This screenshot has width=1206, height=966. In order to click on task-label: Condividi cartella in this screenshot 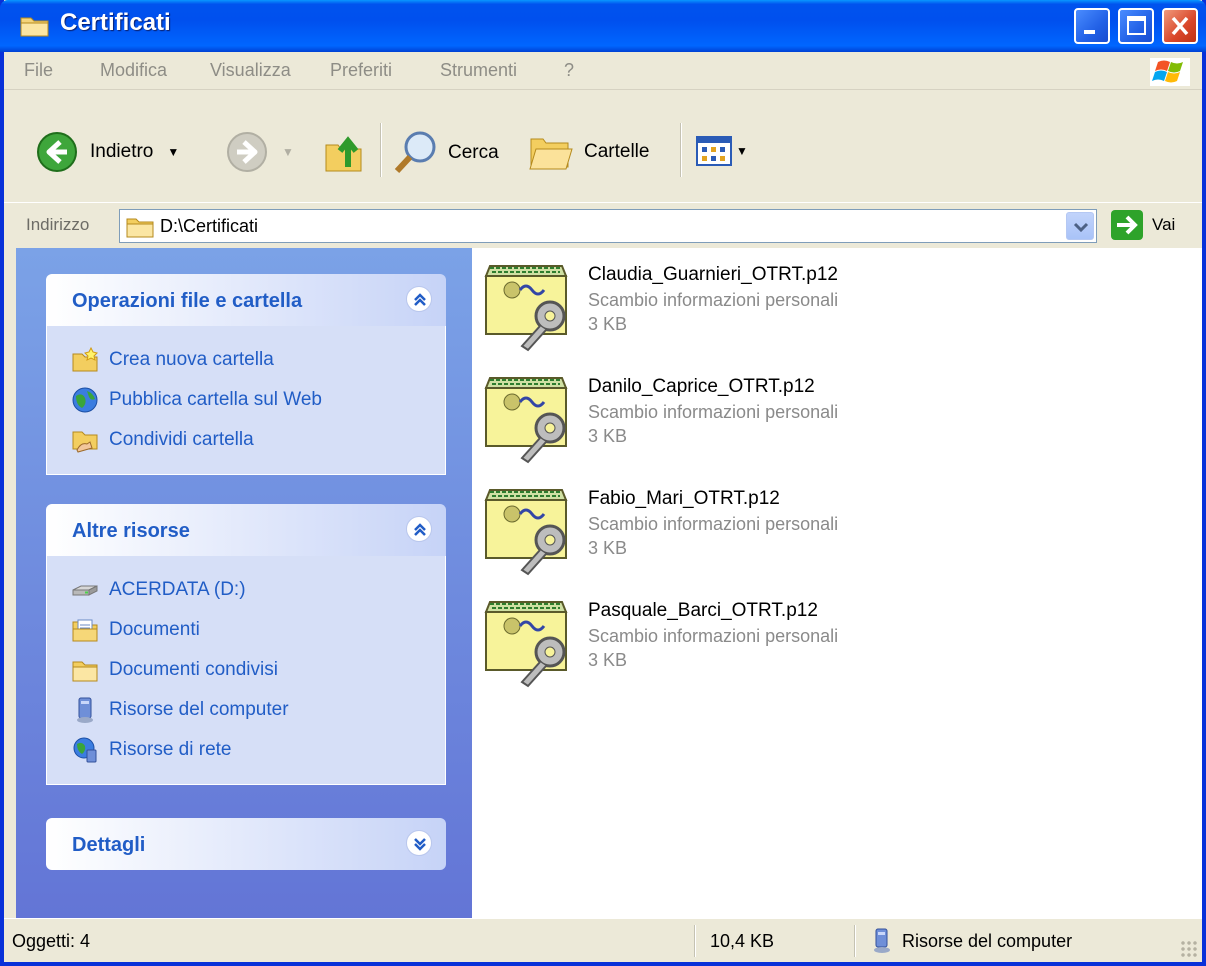, I will do `click(181, 439)`.